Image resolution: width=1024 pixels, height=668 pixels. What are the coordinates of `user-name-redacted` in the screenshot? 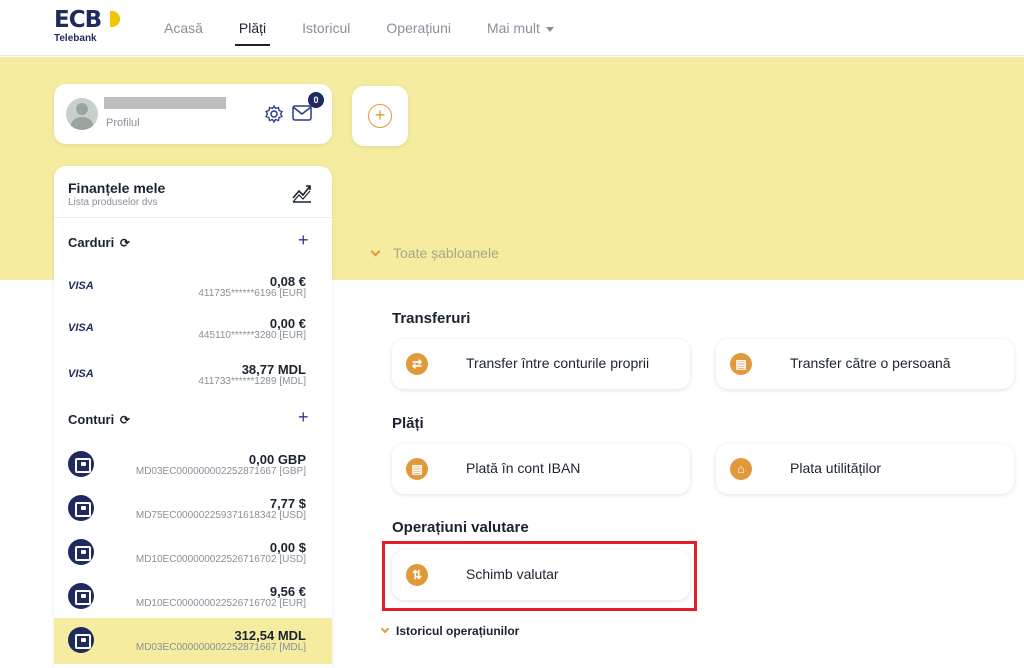 It's located at (165, 103).